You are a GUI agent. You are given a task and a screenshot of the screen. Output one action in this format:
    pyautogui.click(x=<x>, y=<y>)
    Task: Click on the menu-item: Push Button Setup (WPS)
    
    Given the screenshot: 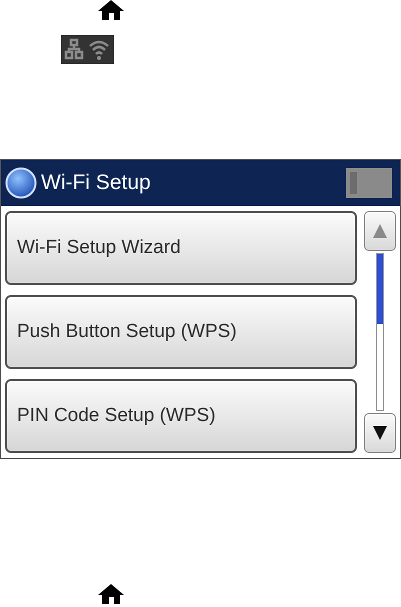 What is the action you would take?
    pyautogui.click(x=181, y=332)
    